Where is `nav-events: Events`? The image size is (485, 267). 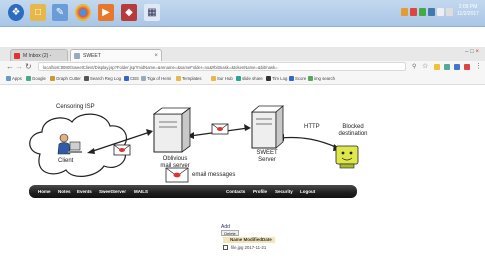 nav-events: Events is located at coordinates (84, 191).